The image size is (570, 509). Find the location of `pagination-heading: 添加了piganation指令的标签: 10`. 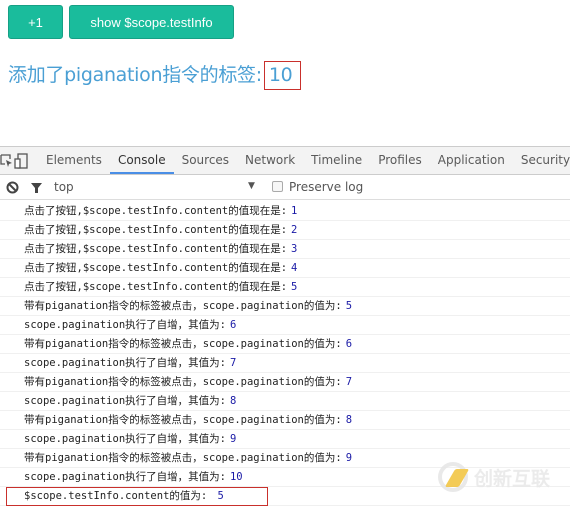

pagination-heading: 添加了piganation指令的标签: 10 is located at coordinates (155, 75).